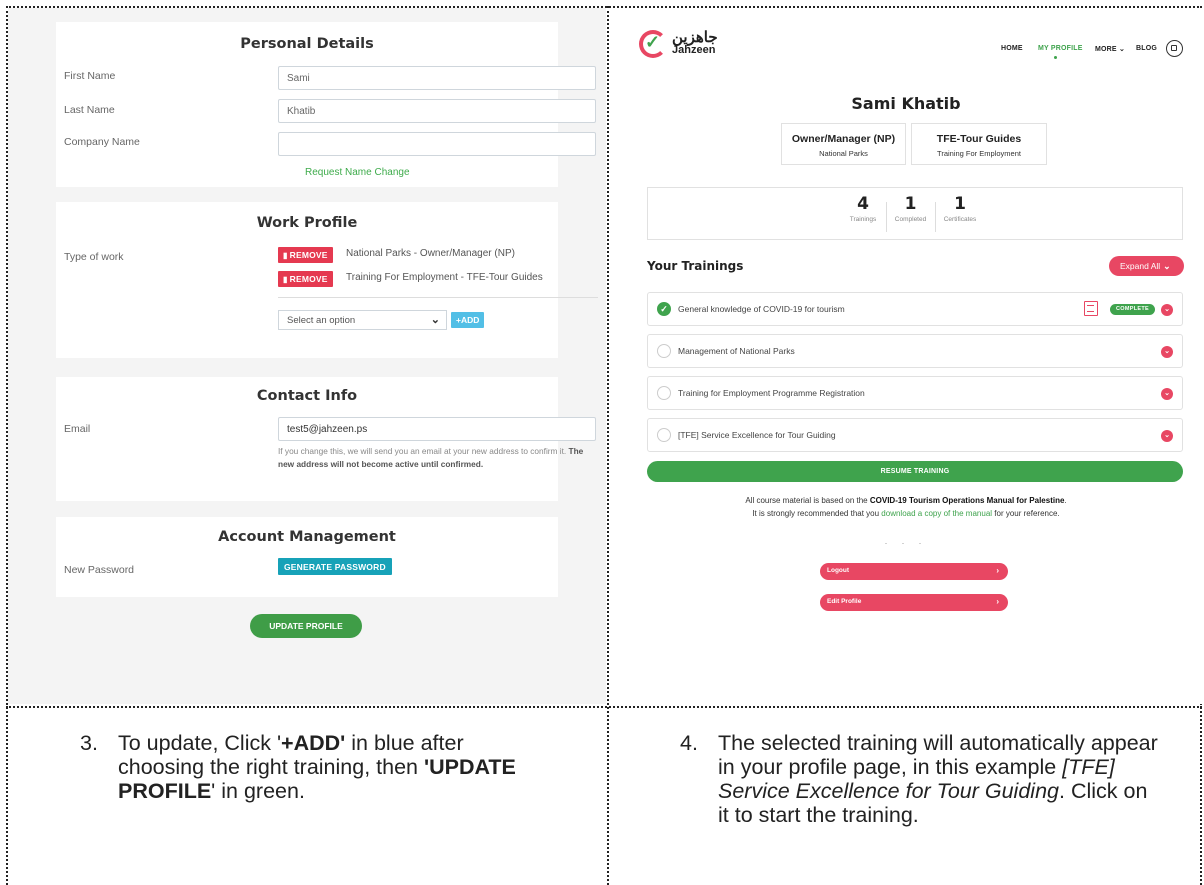 The width and height of the screenshot is (1204, 885). What do you see at coordinates (1106, 49) in the screenshot?
I see `nav-more-label: MORE` at bounding box center [1106, 49].